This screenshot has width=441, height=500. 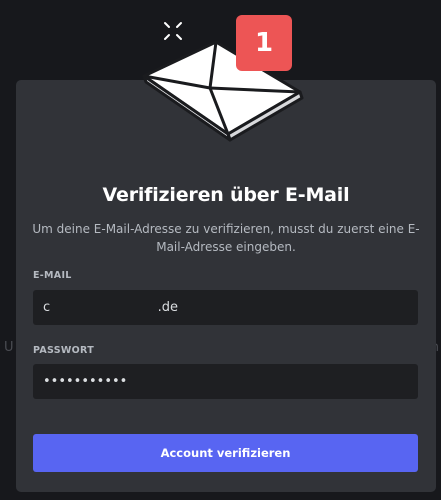 What do you see at coordinates (225, 453) in the screenshot?
I see `verify-account-button: Account verifizieren` at bounding box center [225, 453].